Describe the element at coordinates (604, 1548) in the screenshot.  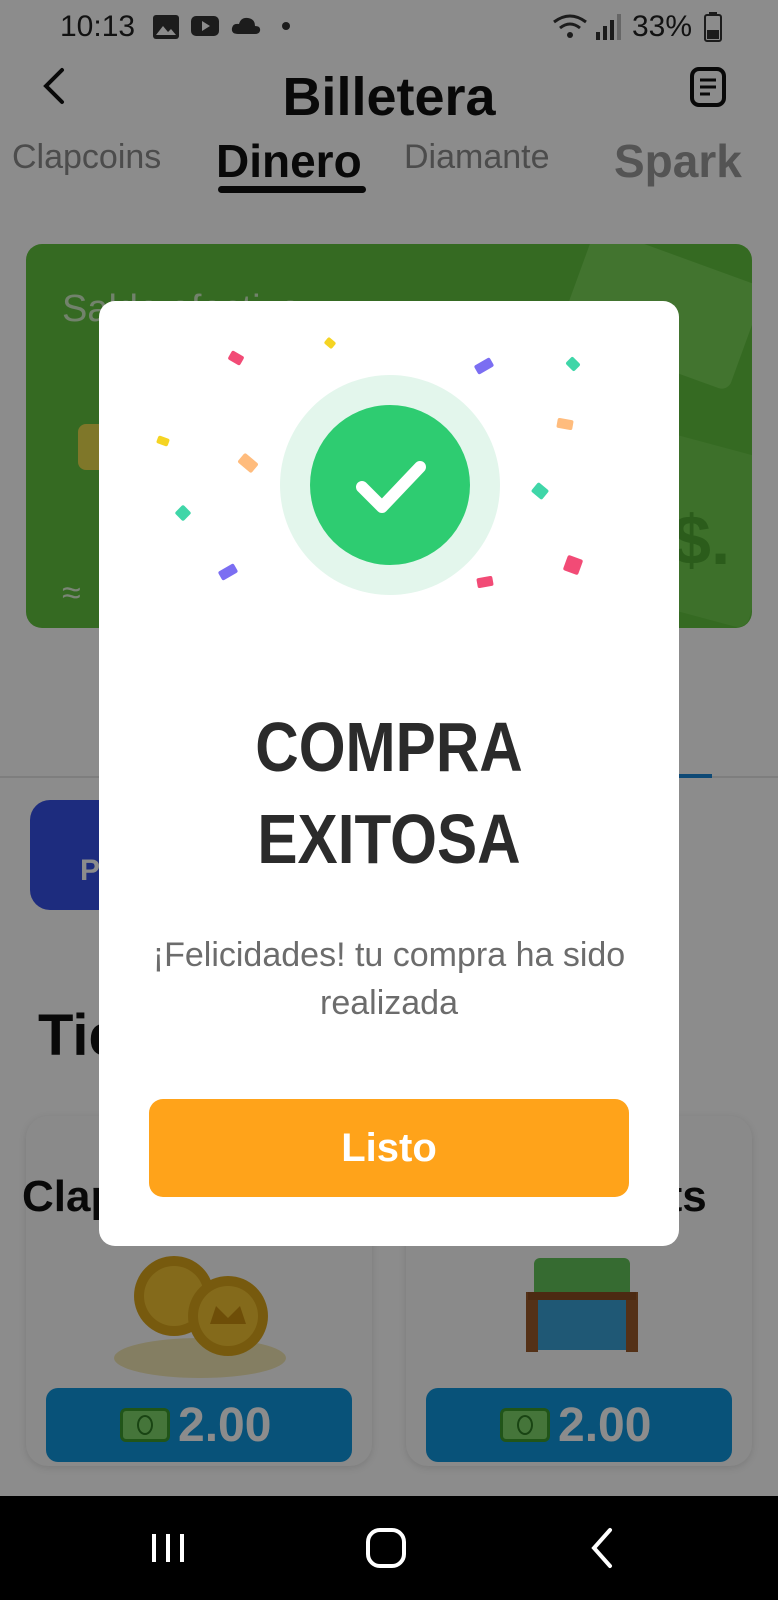
I see `back-nav-icon` at that location.